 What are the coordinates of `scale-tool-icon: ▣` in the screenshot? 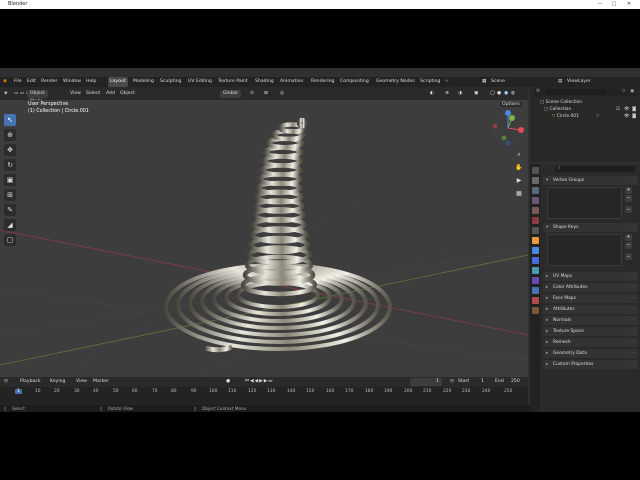 It's located at (10, 180).